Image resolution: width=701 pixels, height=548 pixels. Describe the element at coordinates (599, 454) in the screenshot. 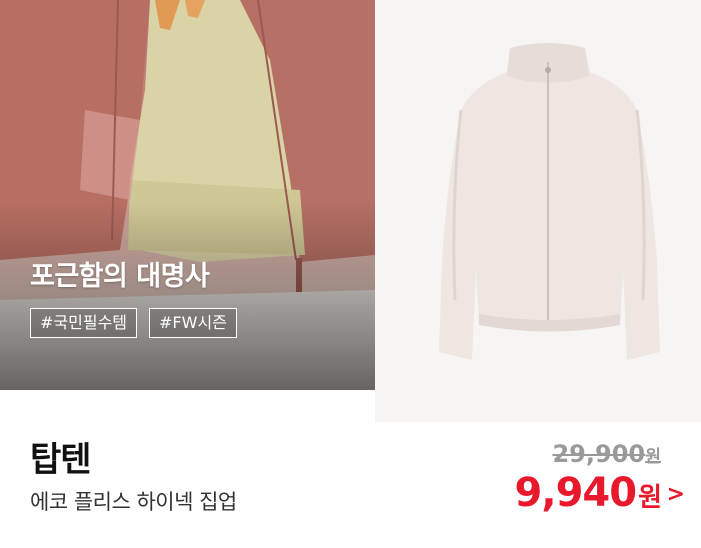

I see `original-price-value: 29,900` at that location.